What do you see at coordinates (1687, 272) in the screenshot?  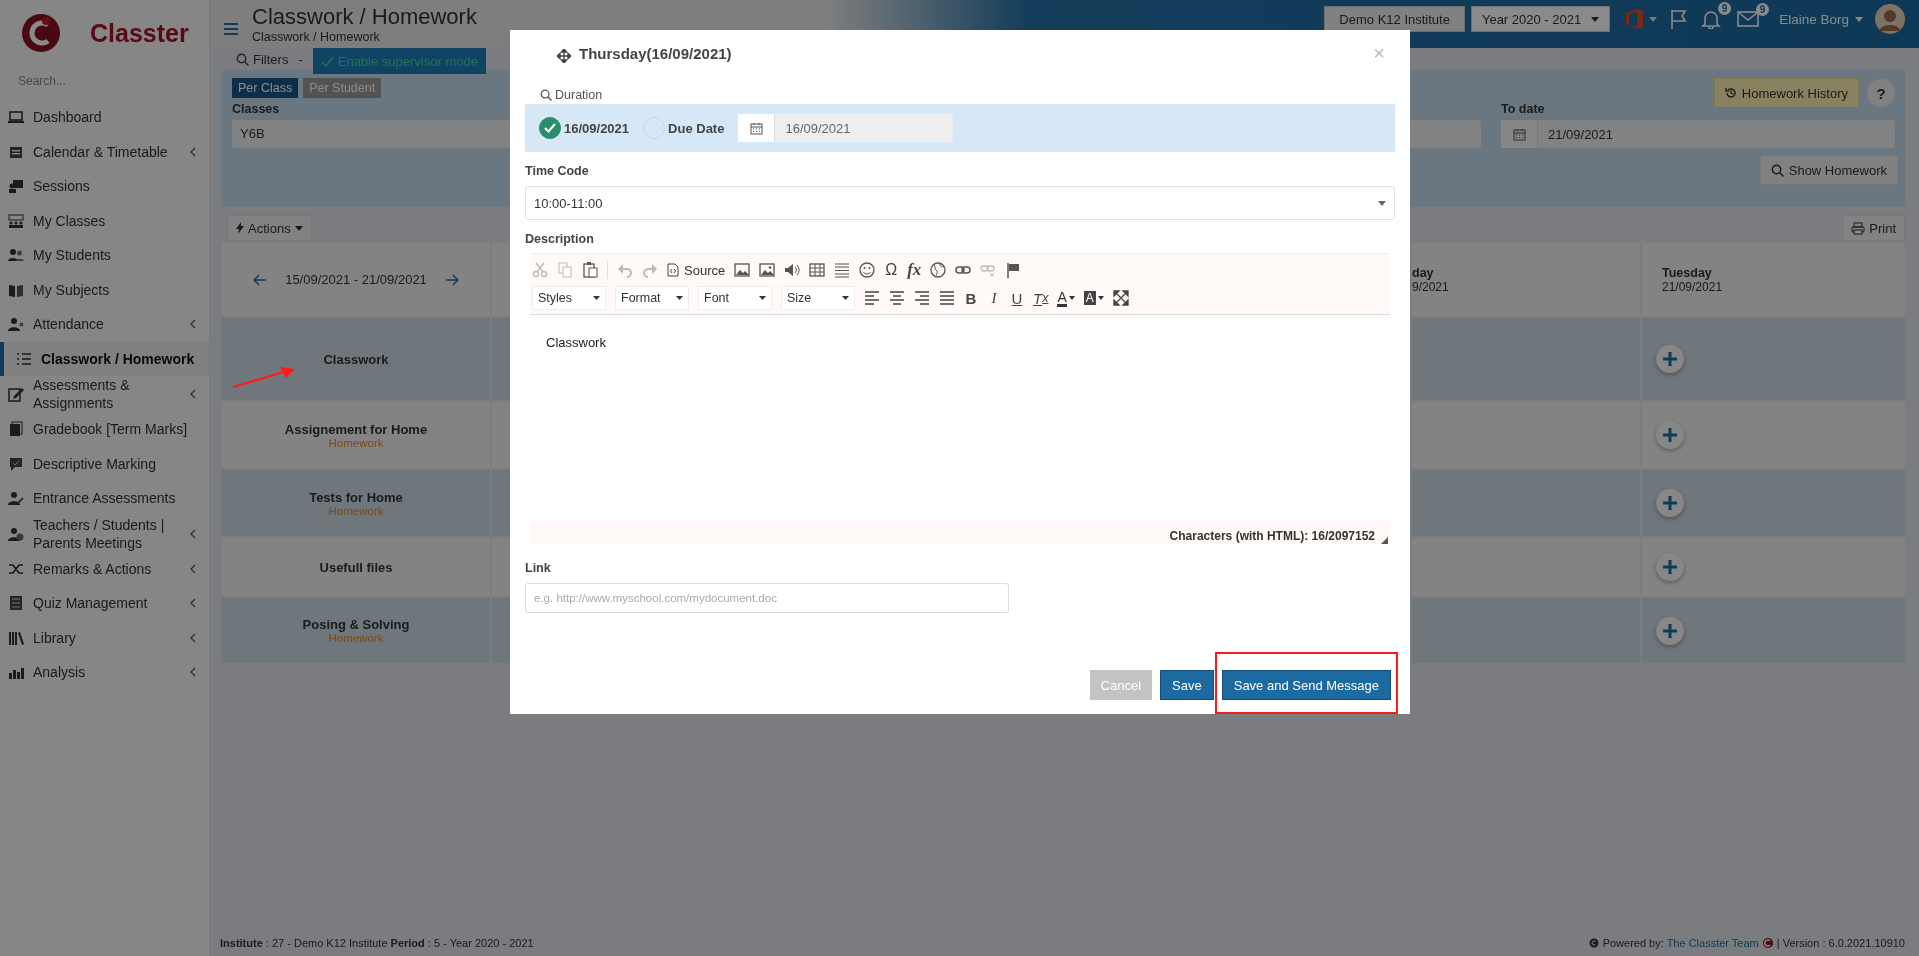 I see `day-name: Tuesday` at bounding box center [1687, 272].